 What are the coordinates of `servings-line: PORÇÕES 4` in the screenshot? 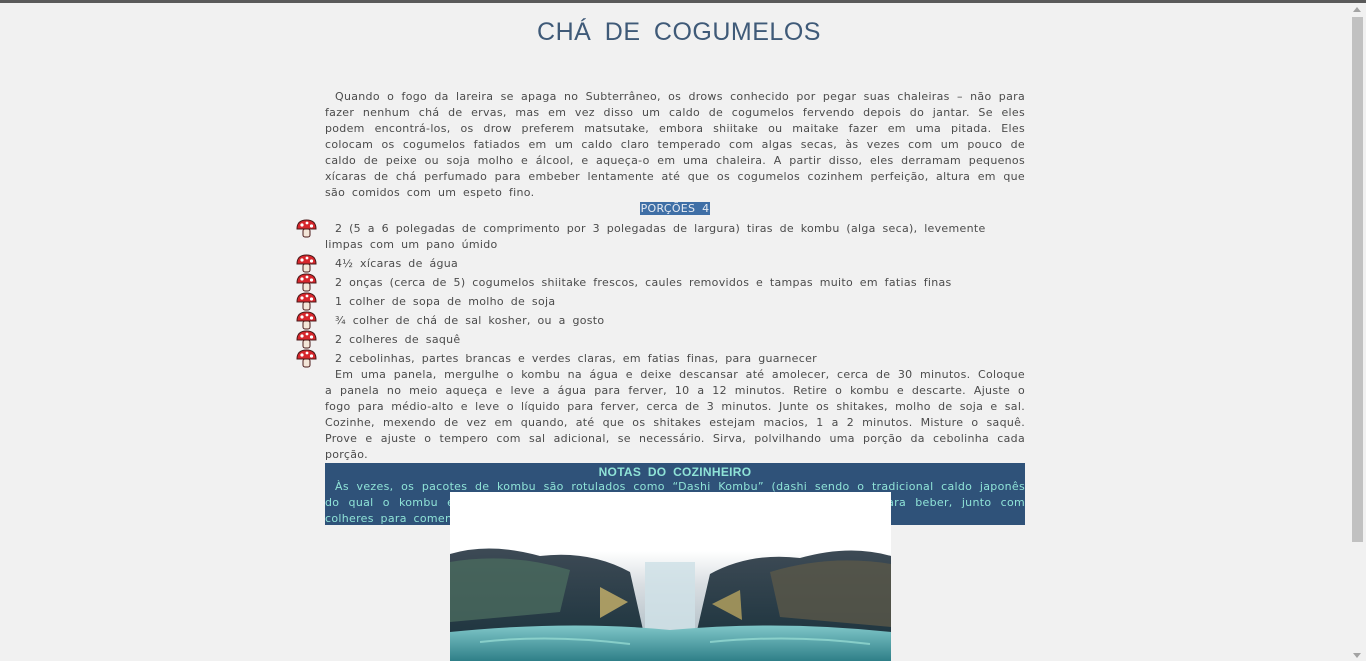 It's located at (675, 209).